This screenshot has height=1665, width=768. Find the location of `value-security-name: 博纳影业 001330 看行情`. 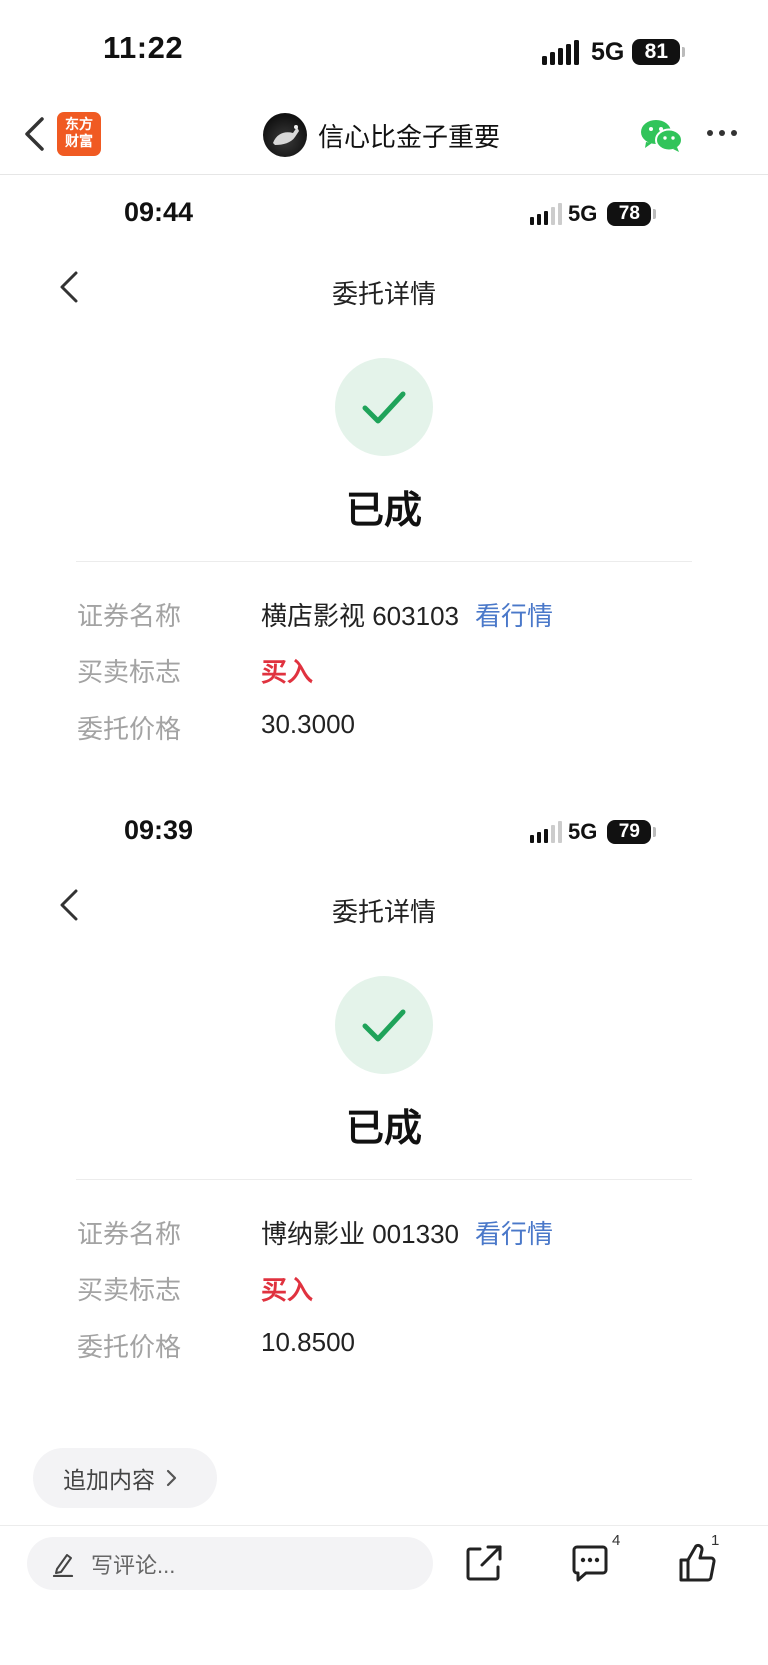

value-security-name: 博纳影业 001330 看行情 is located at coordinates (407, 1232).